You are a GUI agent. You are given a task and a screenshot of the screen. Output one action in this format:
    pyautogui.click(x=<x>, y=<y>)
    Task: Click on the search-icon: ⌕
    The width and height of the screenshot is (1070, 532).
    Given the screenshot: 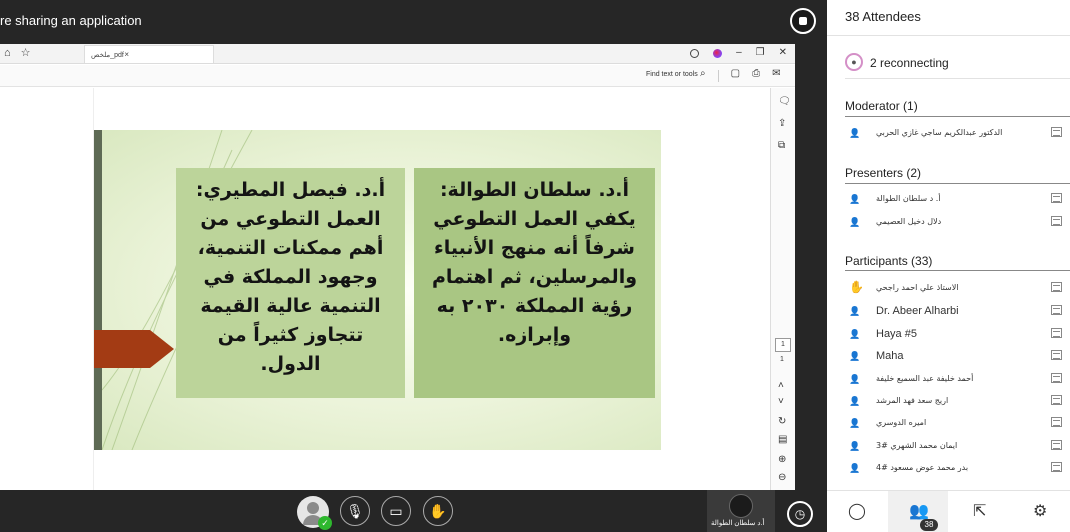 What is the action you would take?
    pyautogui.click(x=703, y=75)
    